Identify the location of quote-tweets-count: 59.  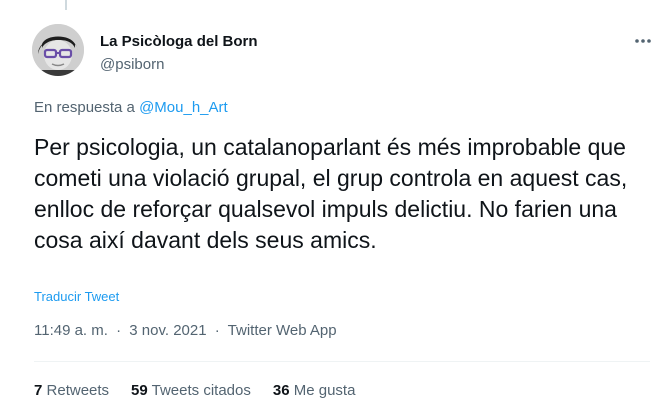
(139, 390).